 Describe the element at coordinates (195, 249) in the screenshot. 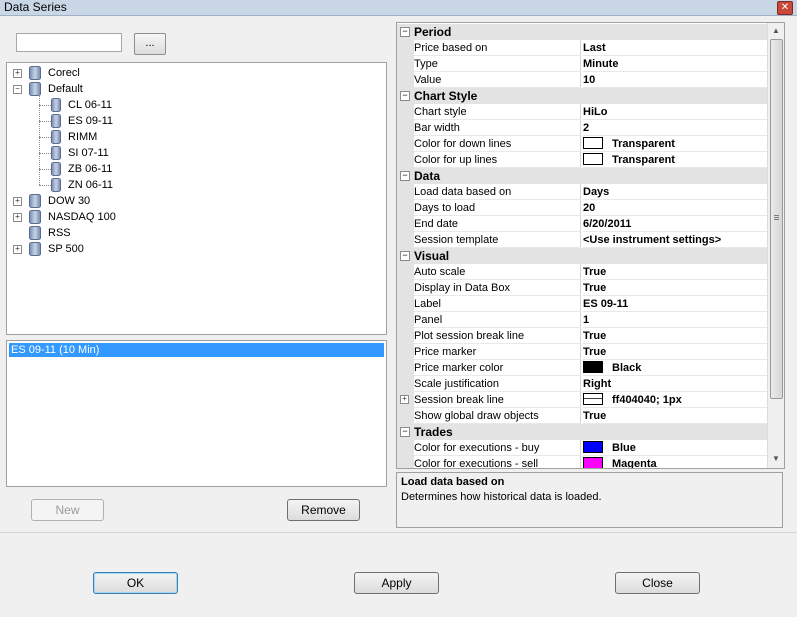

I see `tree-node: + SP 500` at that location.